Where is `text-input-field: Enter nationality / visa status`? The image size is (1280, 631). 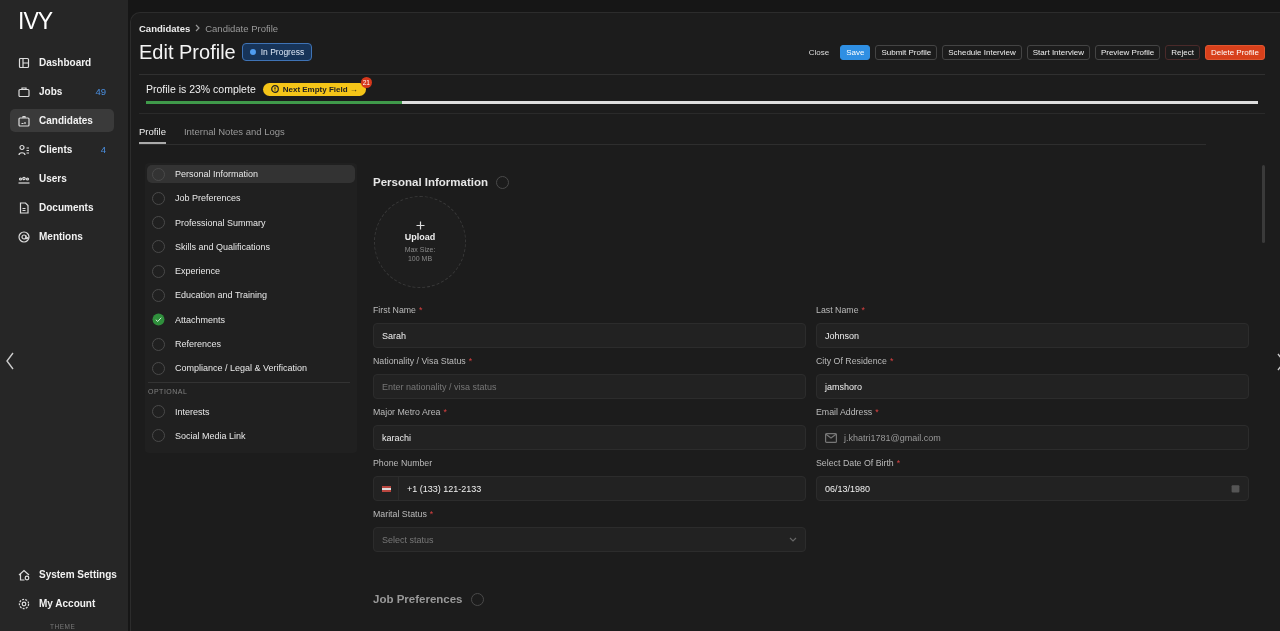 text-input-field: Enter nationality / visa status is located at coordinates (589, 386).